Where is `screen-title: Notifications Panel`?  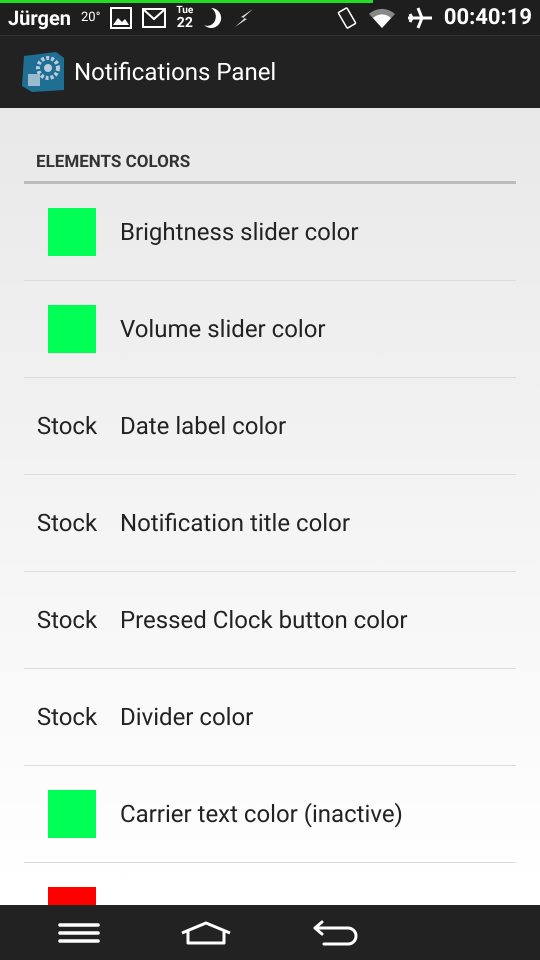
screen-title: Notifications Panel is located at coordinates (175, 72).